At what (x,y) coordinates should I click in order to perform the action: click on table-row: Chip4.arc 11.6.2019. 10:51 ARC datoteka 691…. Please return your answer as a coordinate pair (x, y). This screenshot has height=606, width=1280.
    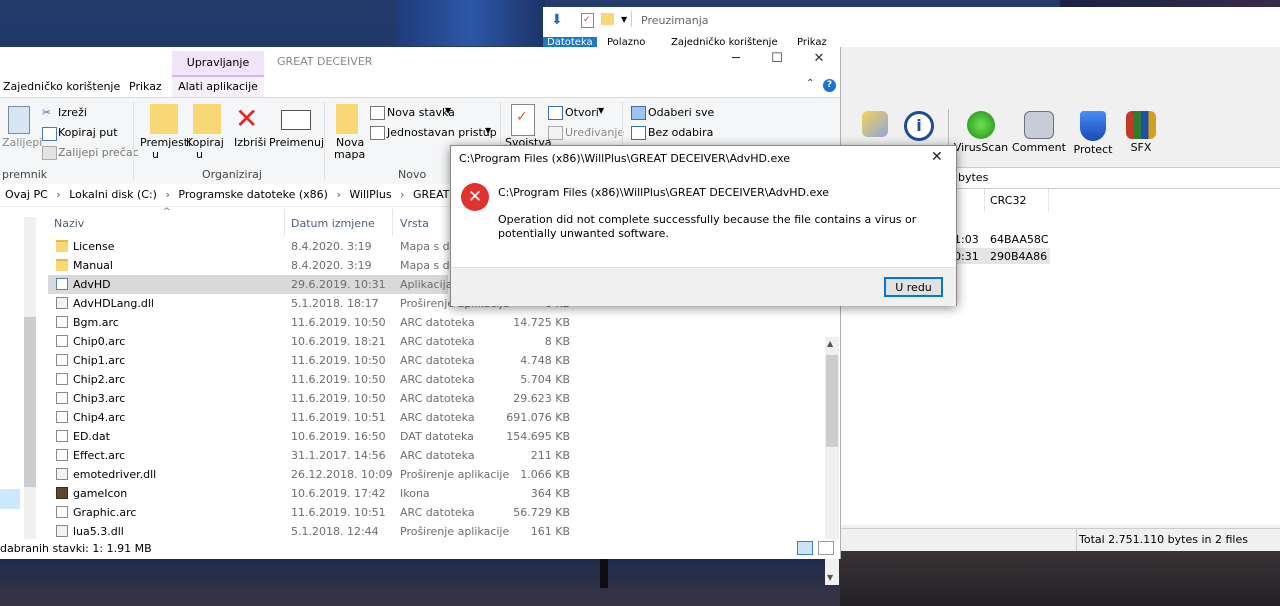
    Looking at the image, I should click on (436, 417).